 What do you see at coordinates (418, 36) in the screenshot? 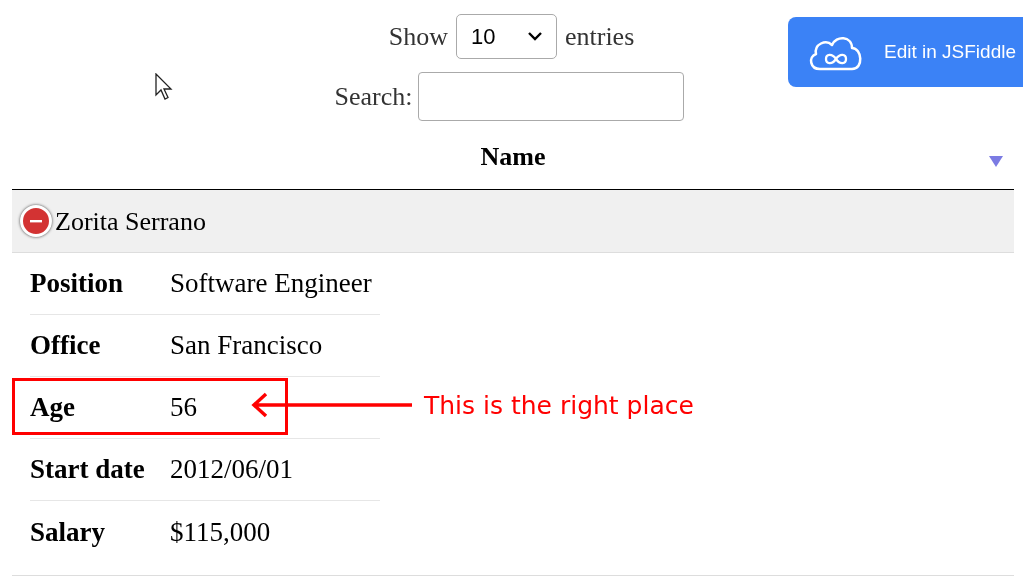
I see `show-label: Show` at bounding box center [418, 36].